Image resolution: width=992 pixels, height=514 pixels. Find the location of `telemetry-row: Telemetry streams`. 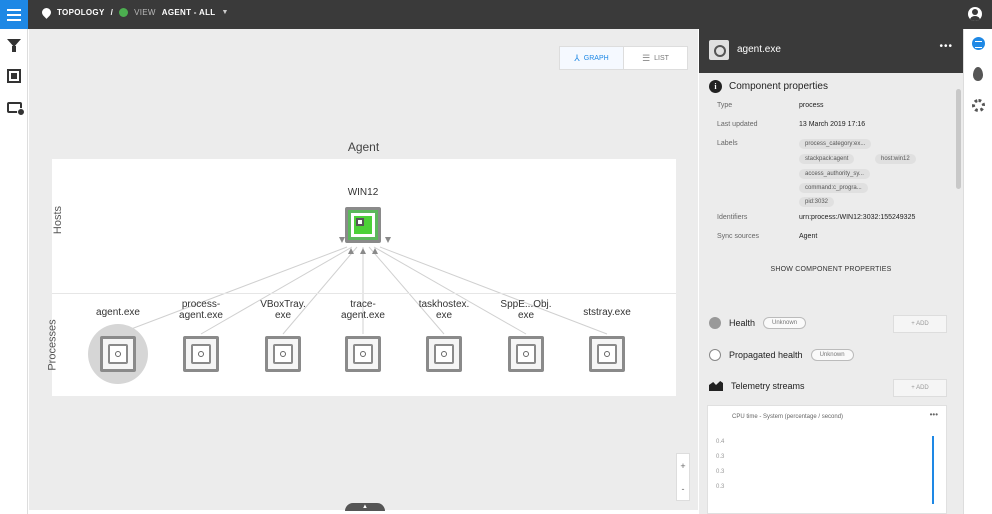

telemetry-row: Telemetry streams is located at coordinates (757, 386).